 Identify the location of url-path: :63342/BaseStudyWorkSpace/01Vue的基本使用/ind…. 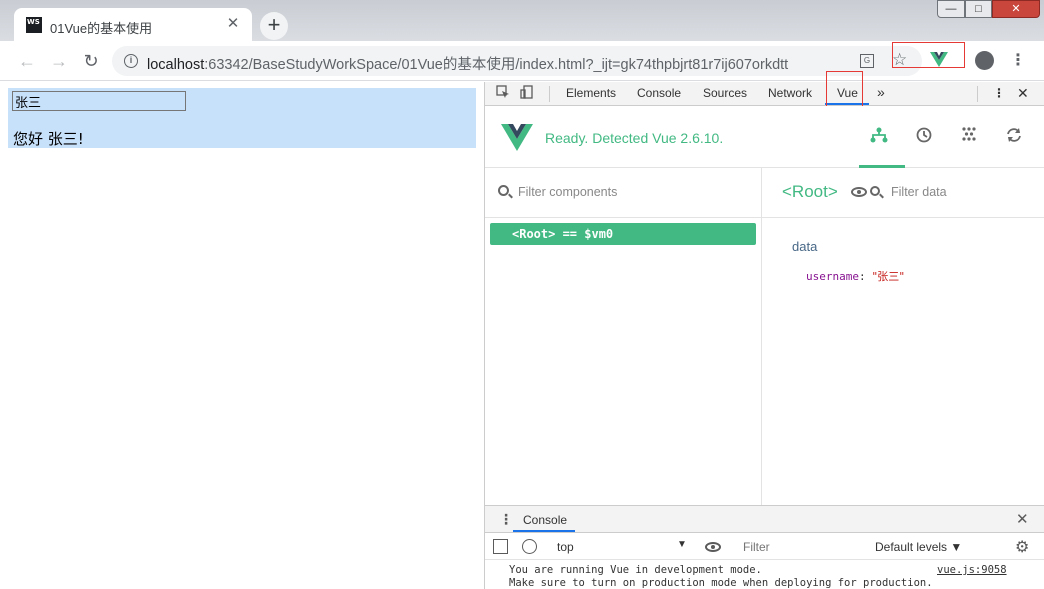
(496, 65).